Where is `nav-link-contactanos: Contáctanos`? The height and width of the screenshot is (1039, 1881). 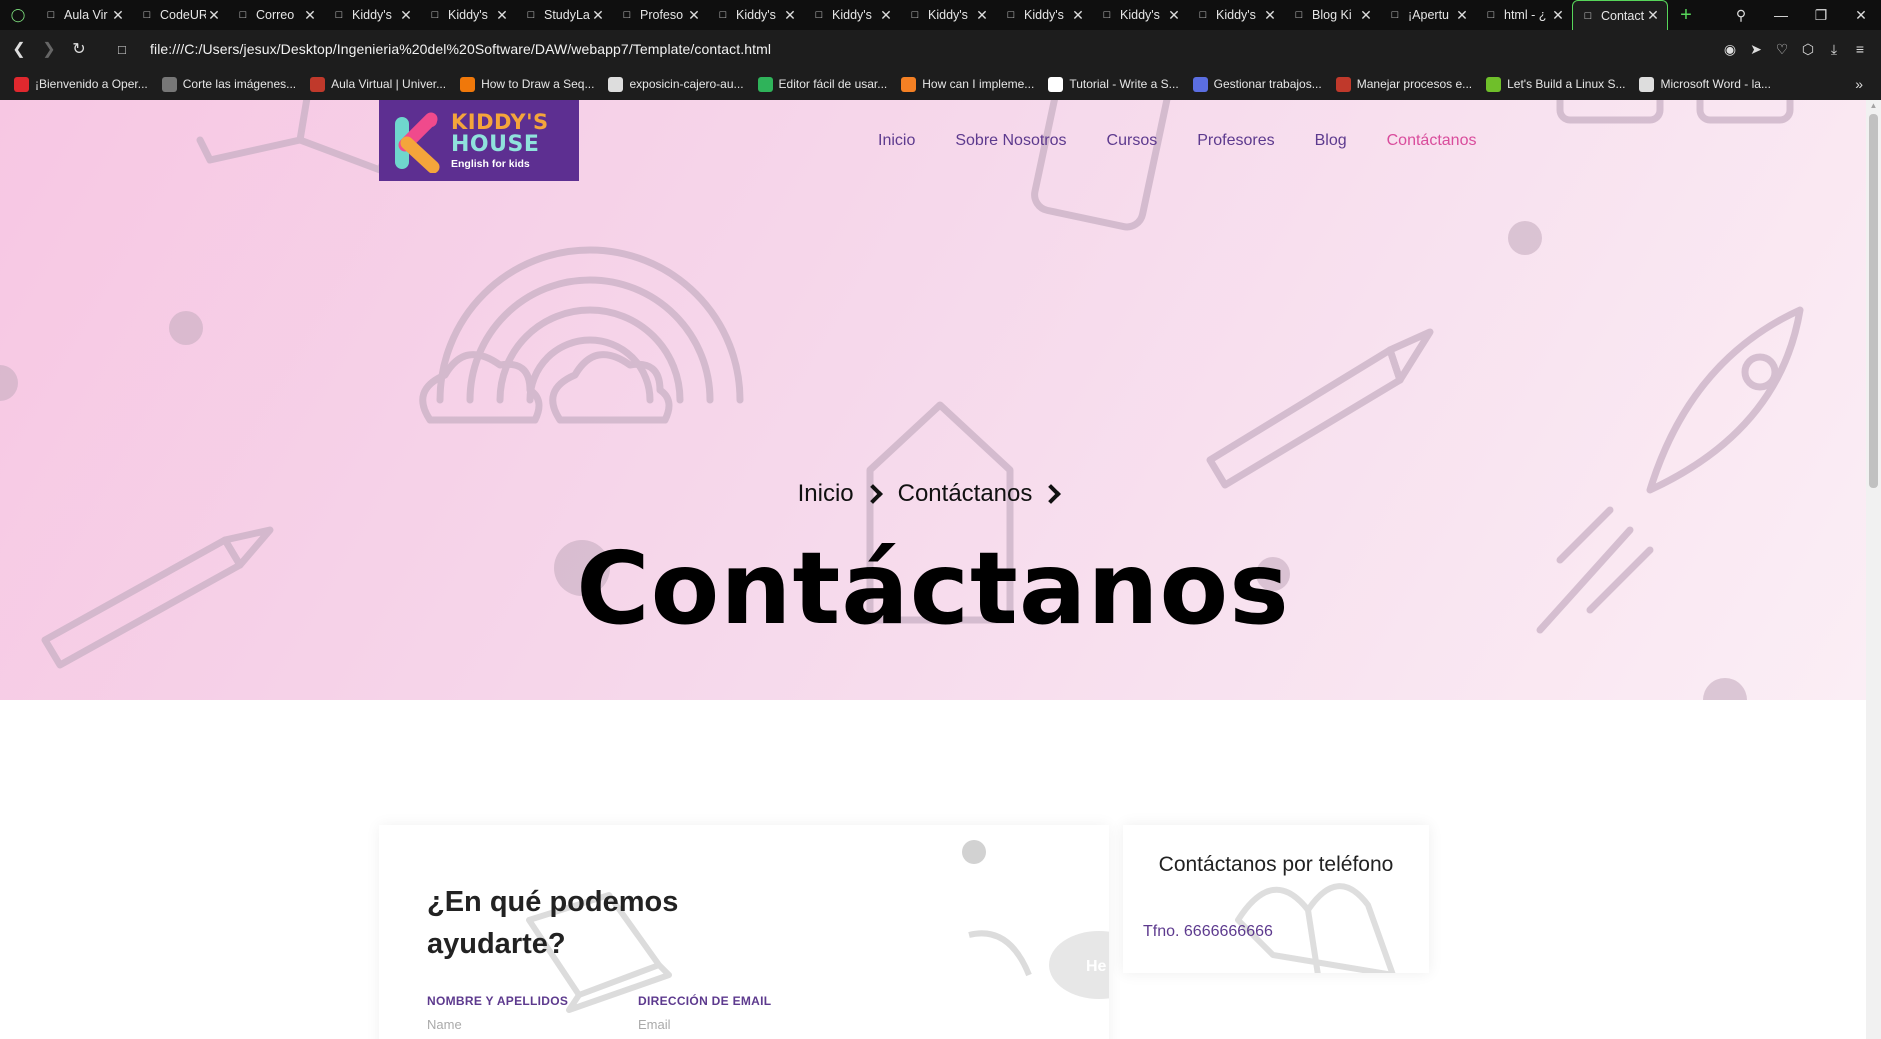
nav-link-contactanos: Contáctanos is located at coordinates (1432, 141).